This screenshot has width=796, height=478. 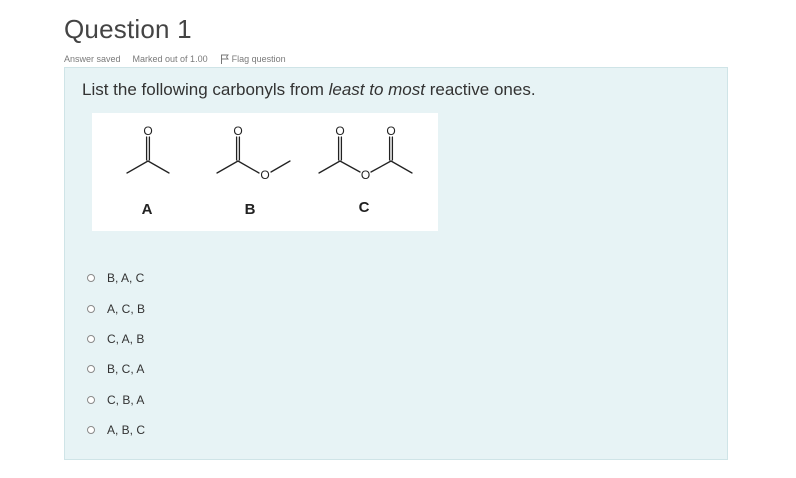 I want to click on structure-label-a: A, so click(x=147, y=209).